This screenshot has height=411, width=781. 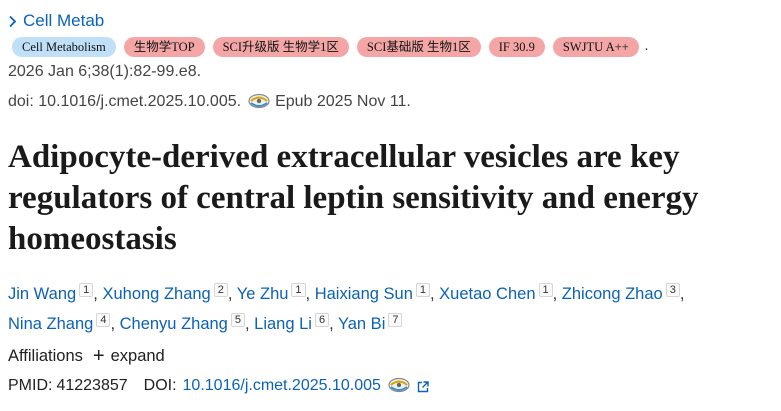 I want to click on badge-swjtu: SWJTU A++, so click(x=595, y=47).